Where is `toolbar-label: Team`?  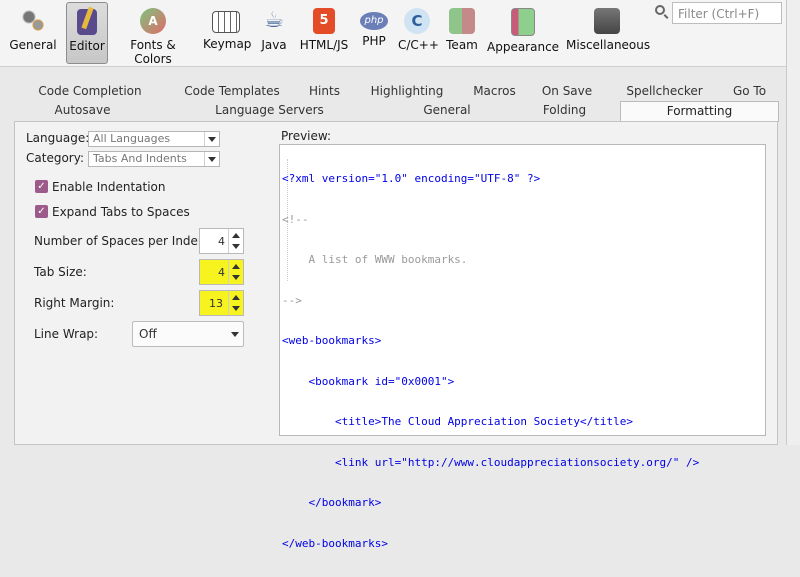
toolbar-label: Team is located at coordinates (462, 45).